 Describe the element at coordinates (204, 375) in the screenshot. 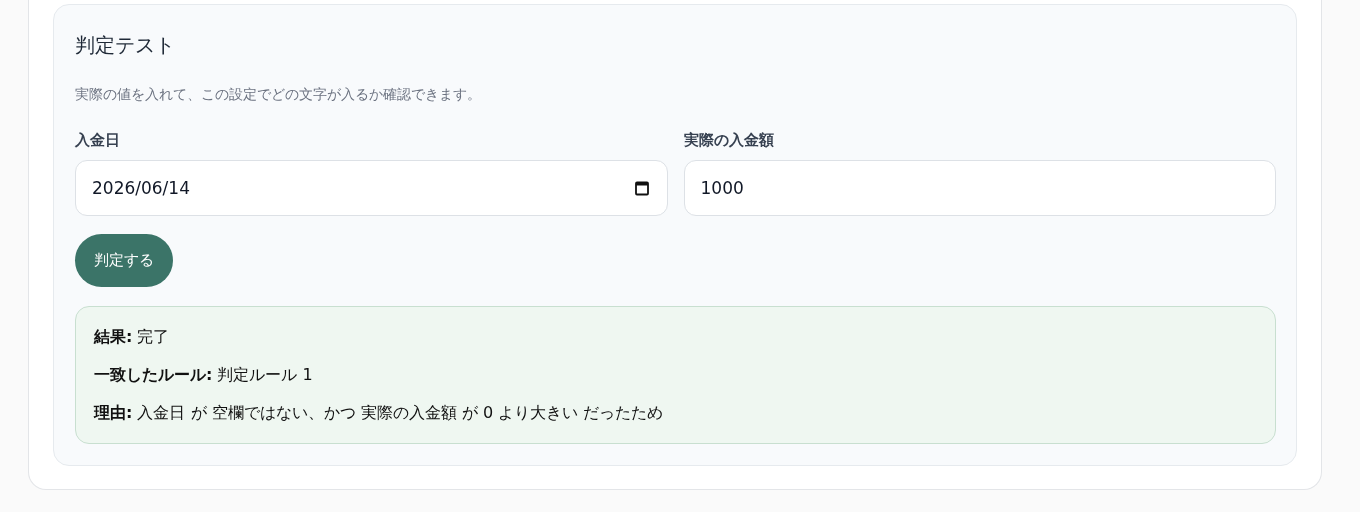

I see `result-line: 一致したルール: 判定ルール 1` at that location.